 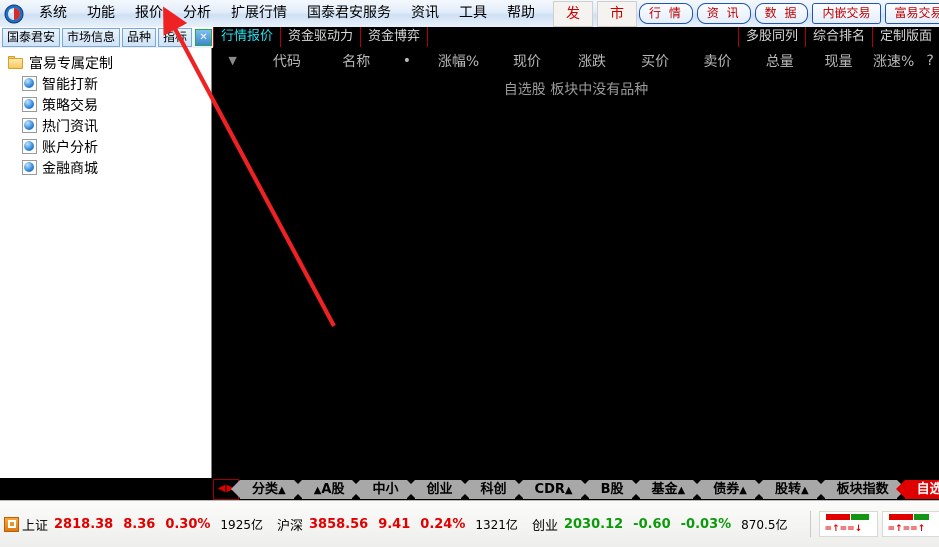 What do you see at coordinates (442, 524) in the screenshot?
I see `index-percent-hushen: 0.24%` at bounding box center [442, 524].